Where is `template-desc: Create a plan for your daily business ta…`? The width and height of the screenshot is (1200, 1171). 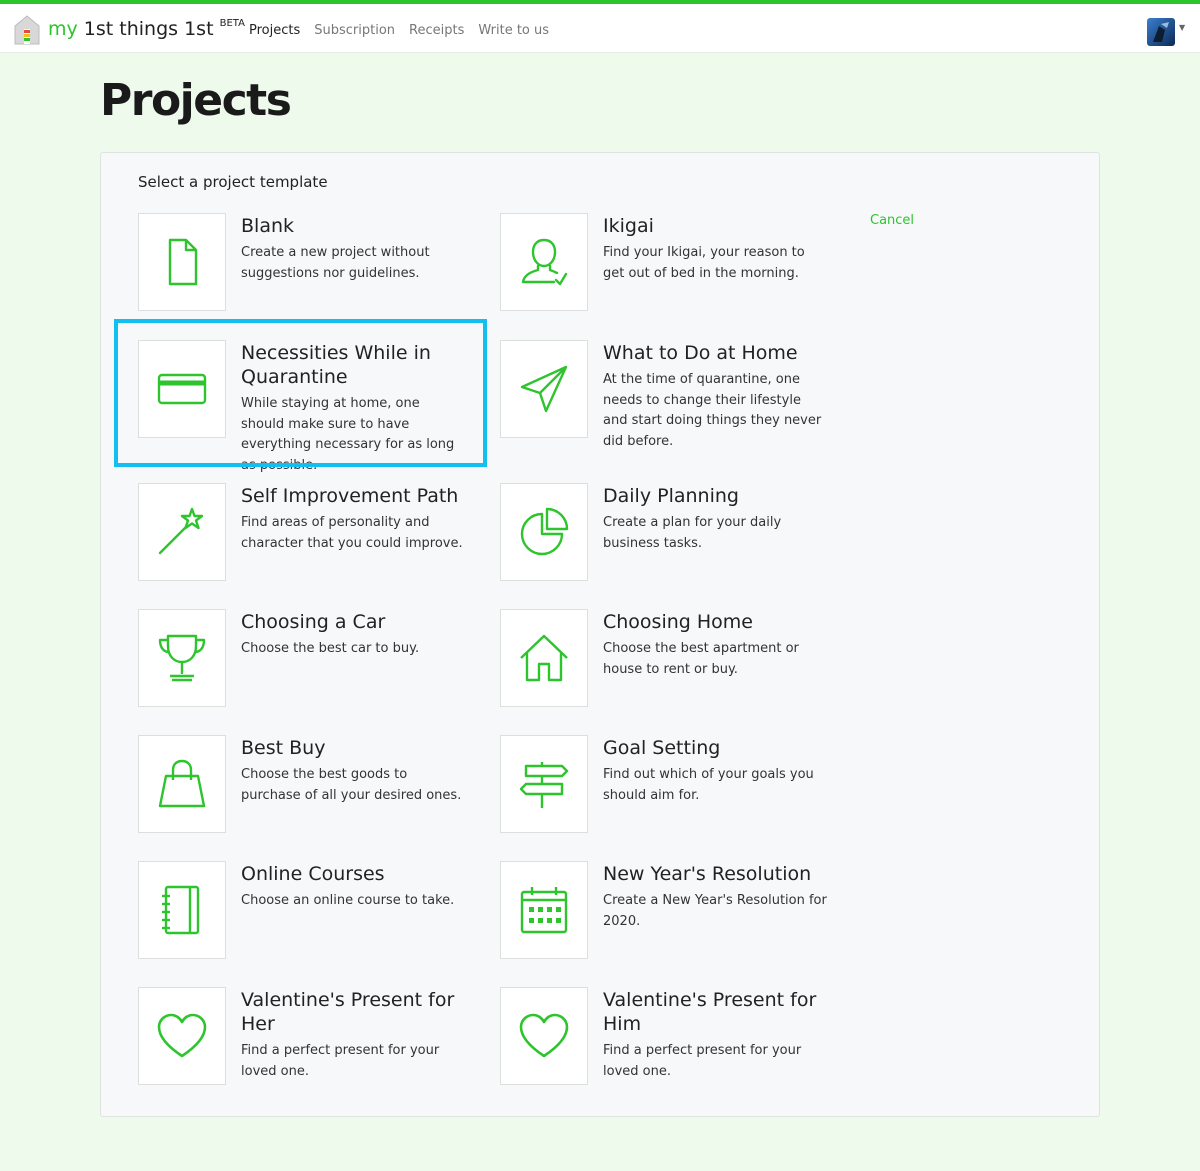 template-desc: Create a plan for your daily business ta… is located at coordinates (692, 533).